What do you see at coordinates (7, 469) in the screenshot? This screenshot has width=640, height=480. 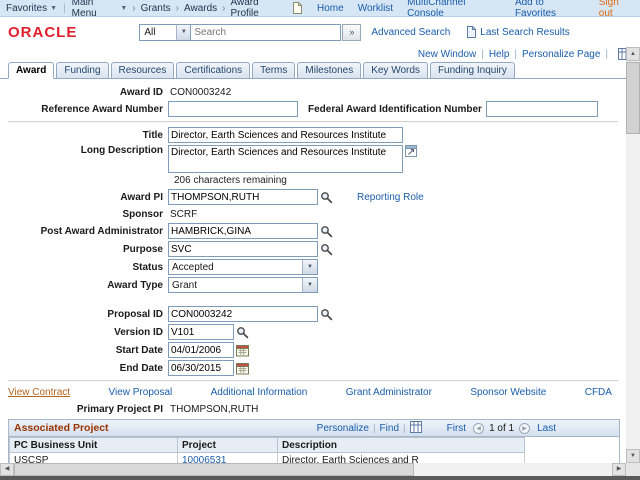 I see `scroll-left-icon: ◀` at bounding box center [7, 469].